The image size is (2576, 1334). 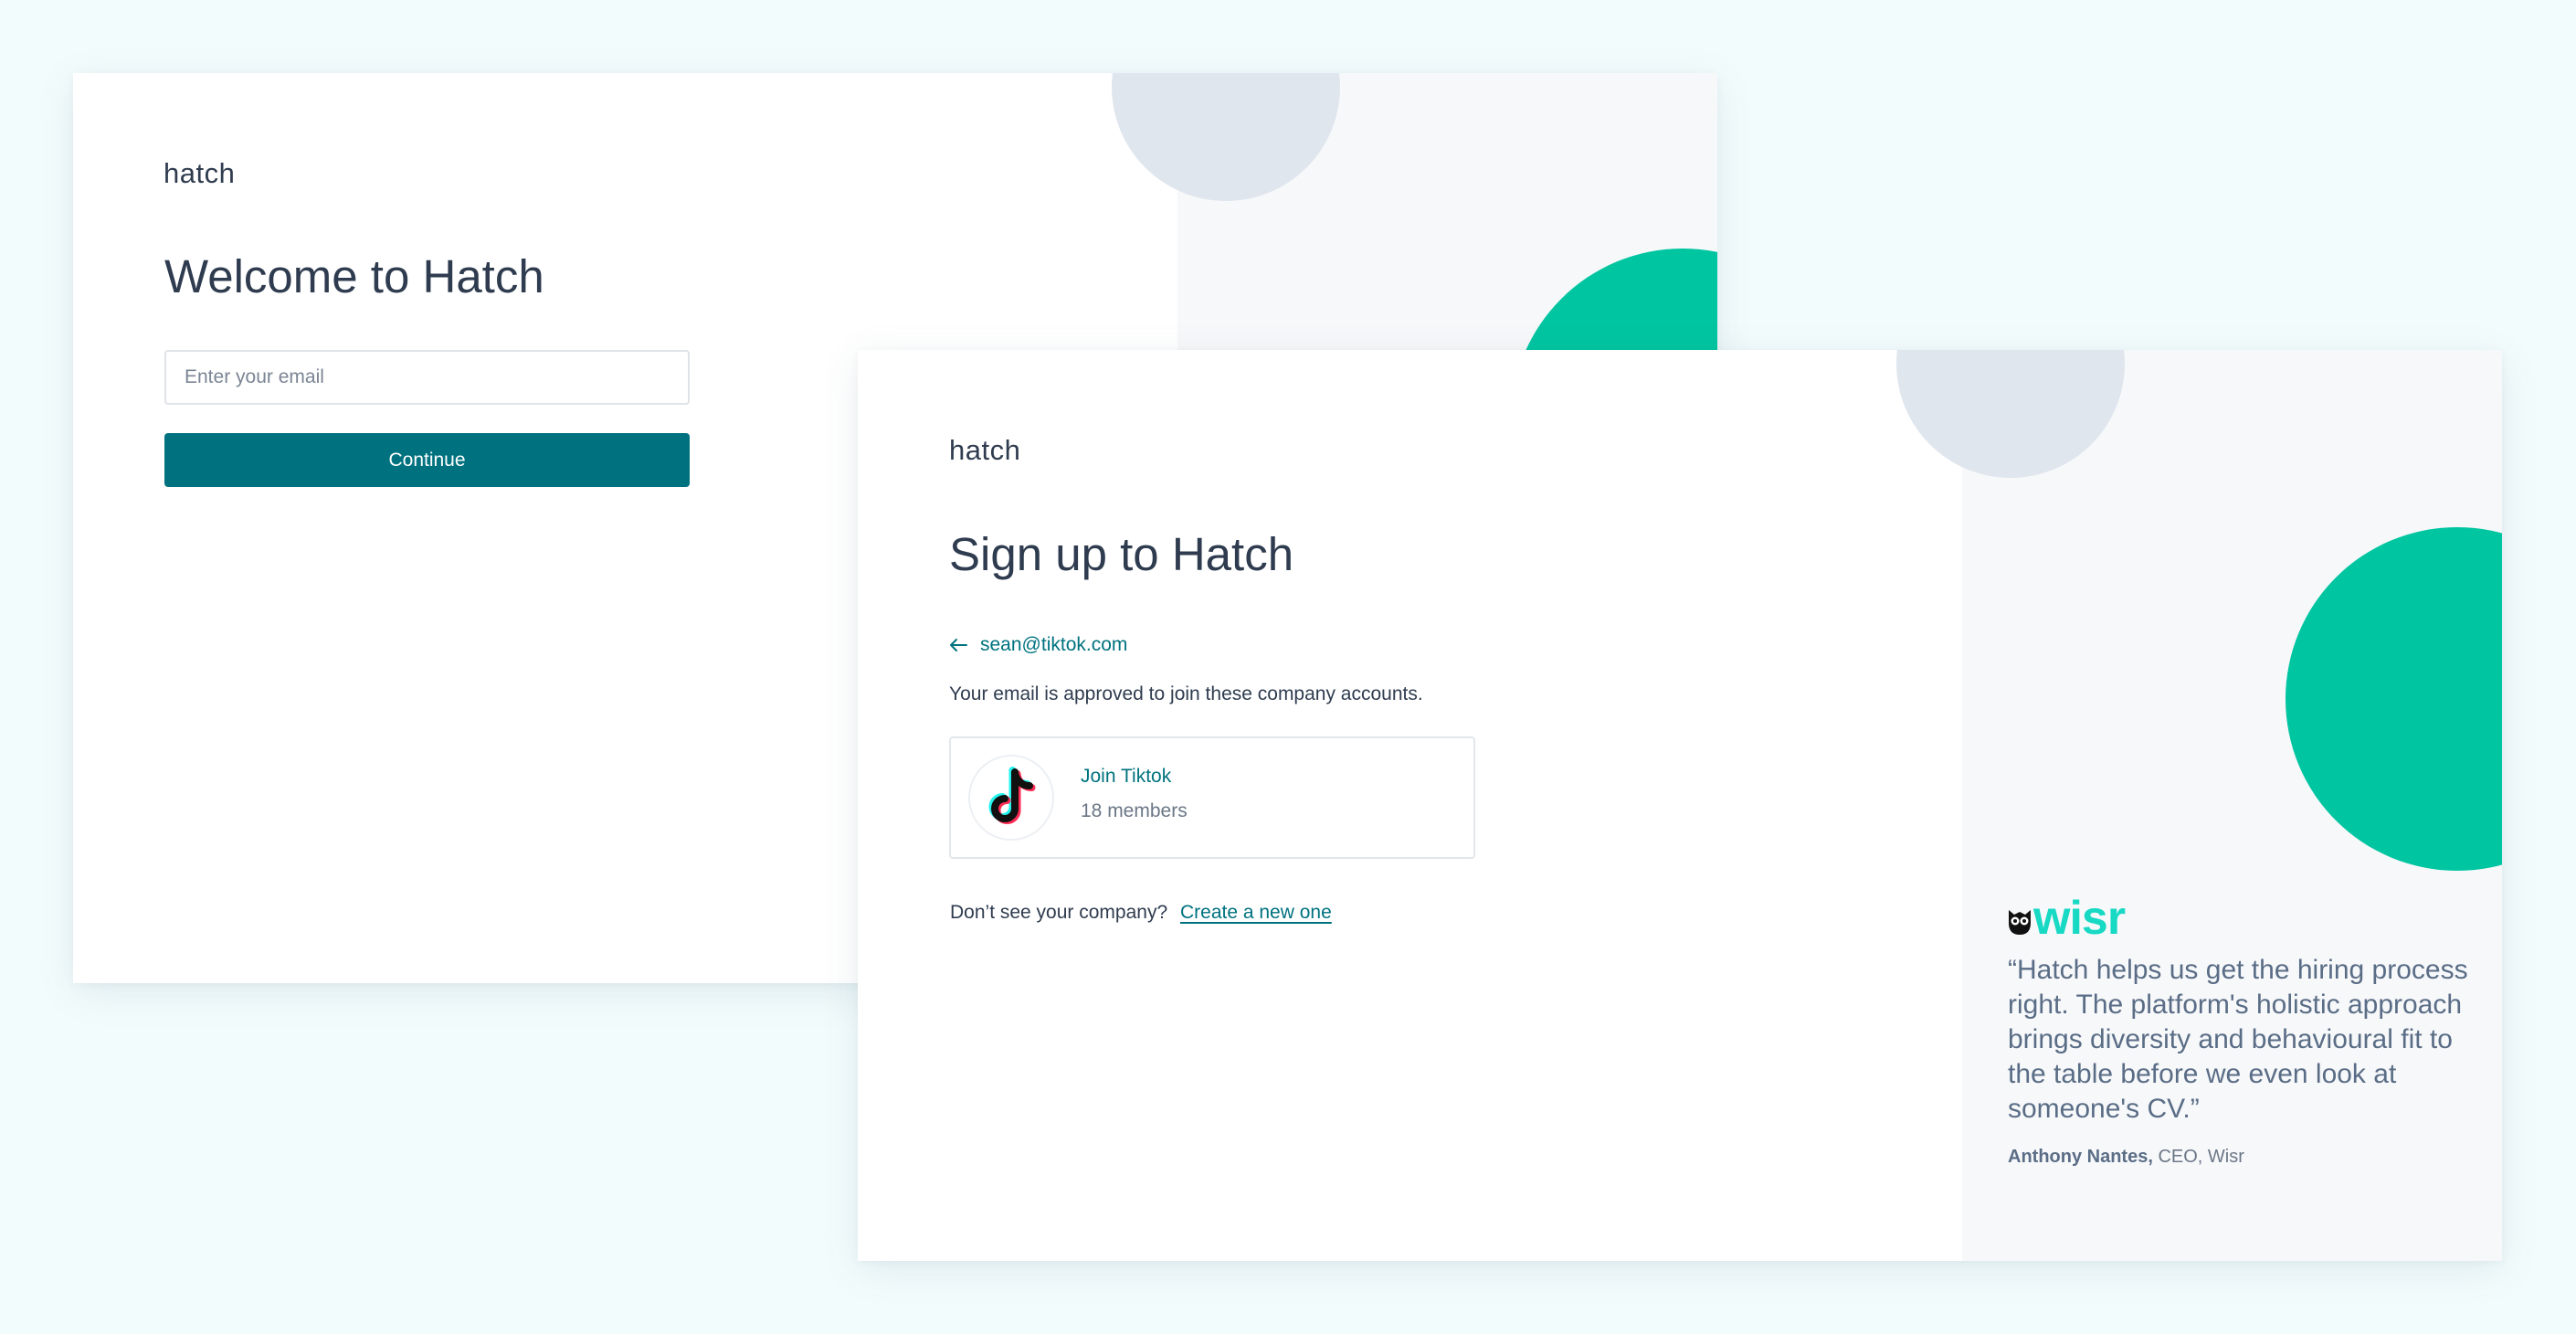 I want to click on create-new-company-link: Create a new one, so click(x=1256, y=912).